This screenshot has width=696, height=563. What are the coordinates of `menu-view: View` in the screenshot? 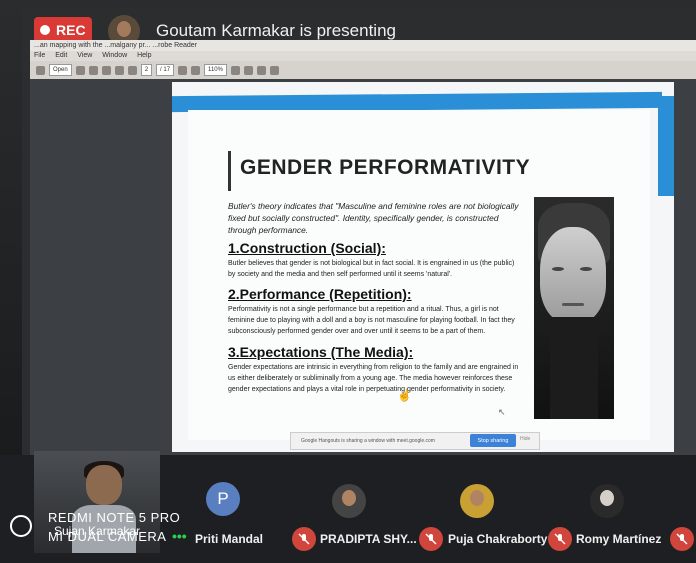 It's located at (84, 55).